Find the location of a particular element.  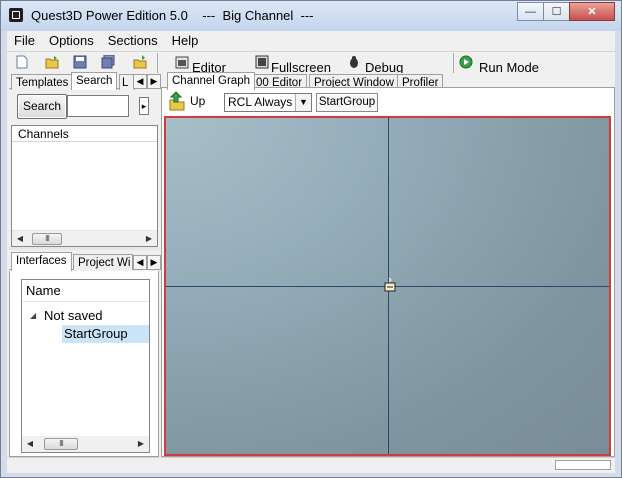

channels-column-header: Channels is located at coordinates (84, 134).